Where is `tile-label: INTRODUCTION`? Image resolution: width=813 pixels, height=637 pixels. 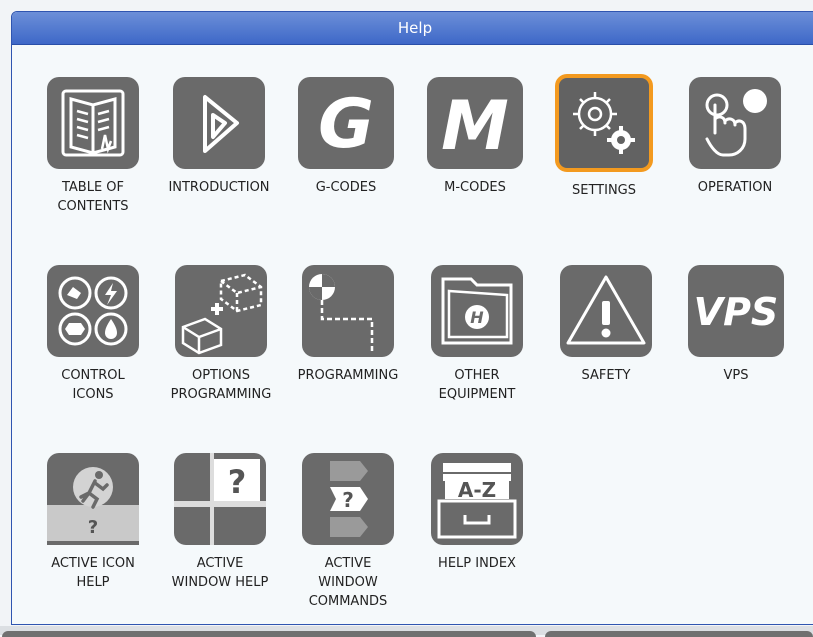
tile-label: INTRODUCTION is located at coordinates (219, 187).